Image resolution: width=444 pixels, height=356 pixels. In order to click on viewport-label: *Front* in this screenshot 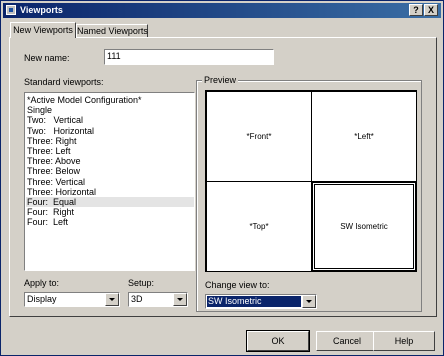, I will do `click(259, 136)`.